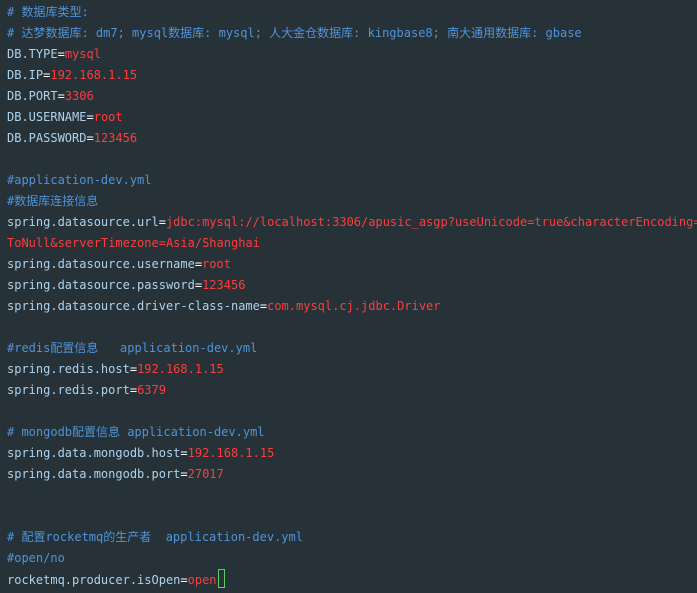 Image resolution: width=697 pixels, height=593 pixels. I want to click on config-key: spring.datasource.driver-class-name, so click(133, 306).